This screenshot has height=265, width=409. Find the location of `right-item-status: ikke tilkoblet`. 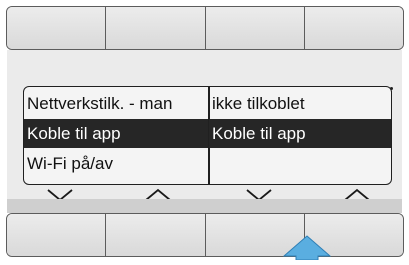

right-item-status: ikke tilkoblet is located at coordinates (300, 103).